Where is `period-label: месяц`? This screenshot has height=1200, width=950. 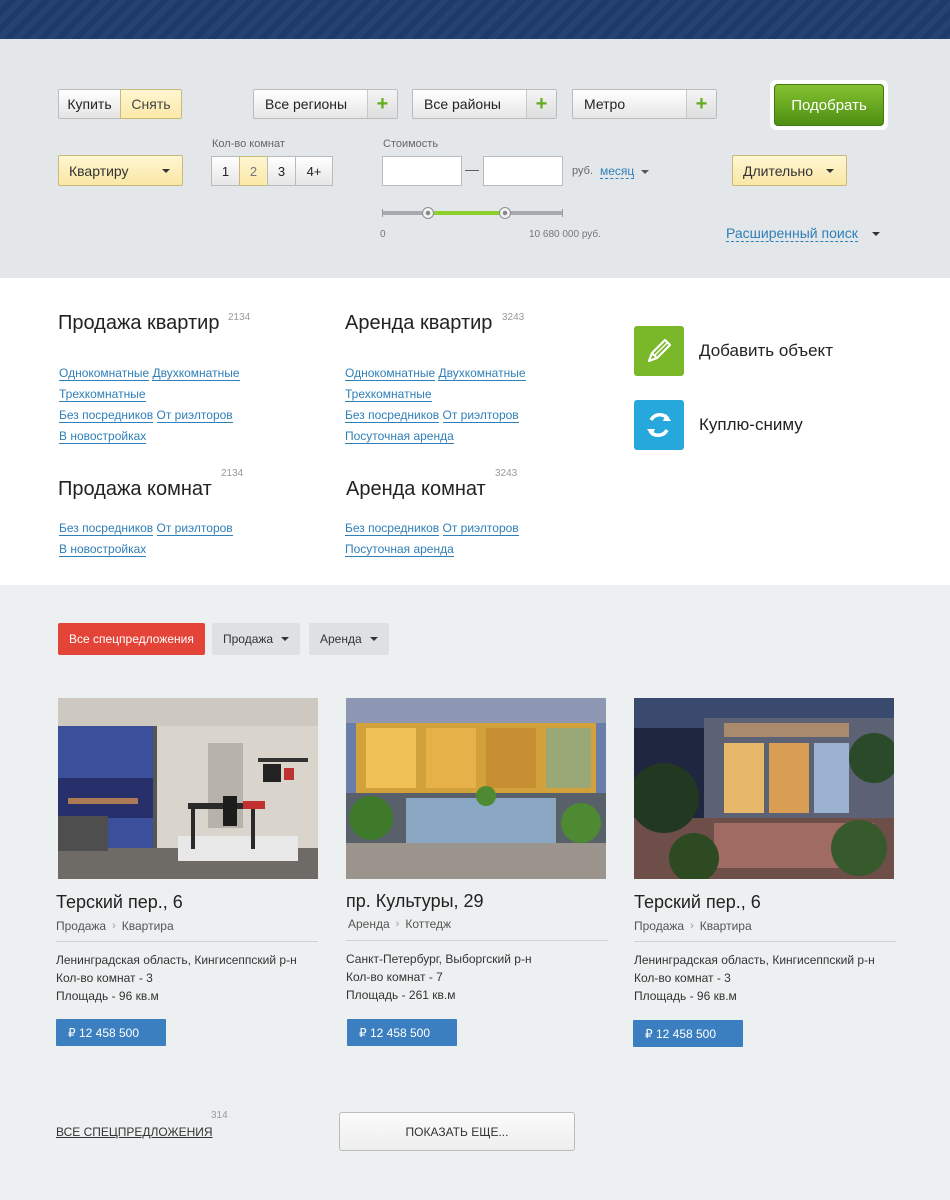 period-label: месяц is located at coordinates (617, 171).